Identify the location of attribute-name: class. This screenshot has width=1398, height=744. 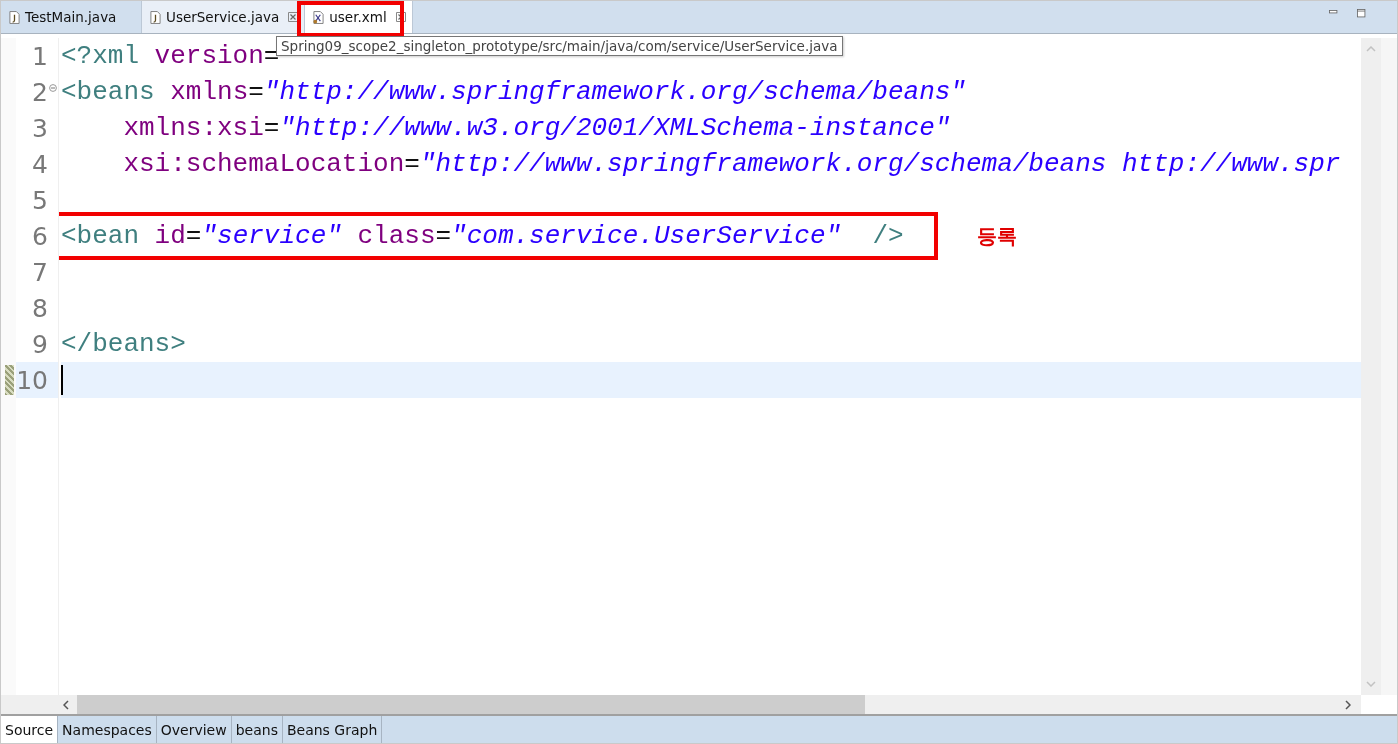
(396, 236).